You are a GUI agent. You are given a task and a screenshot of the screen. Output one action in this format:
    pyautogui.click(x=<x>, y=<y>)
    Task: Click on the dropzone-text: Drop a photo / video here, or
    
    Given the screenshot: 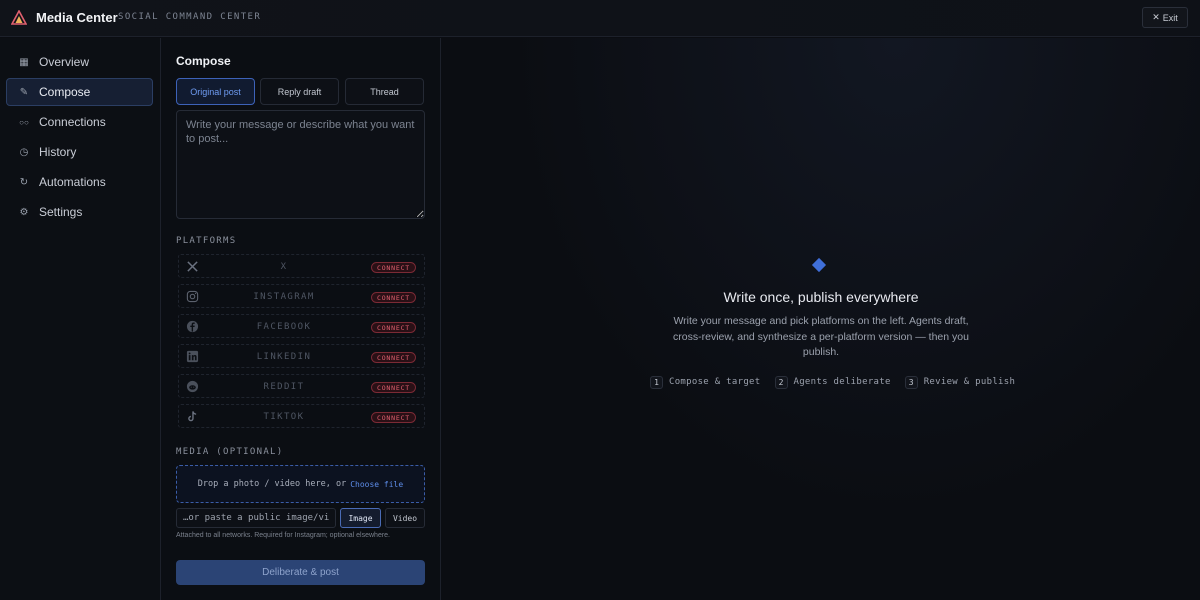 What is the action you would take?
    pyautogui.click(x=272, y=484)
    